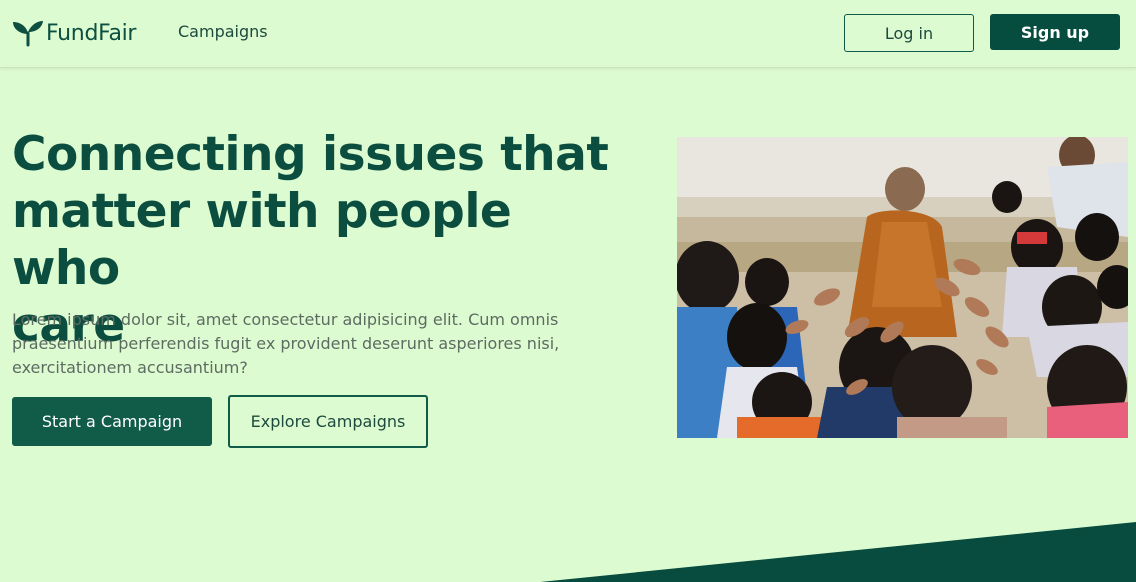 The height and width of the screenshot is (582, 1136). What do you see at coordinates (1055, 32) in the screenshot?
I see `signup-button: Sign up` at bounding box center [1055, 32].